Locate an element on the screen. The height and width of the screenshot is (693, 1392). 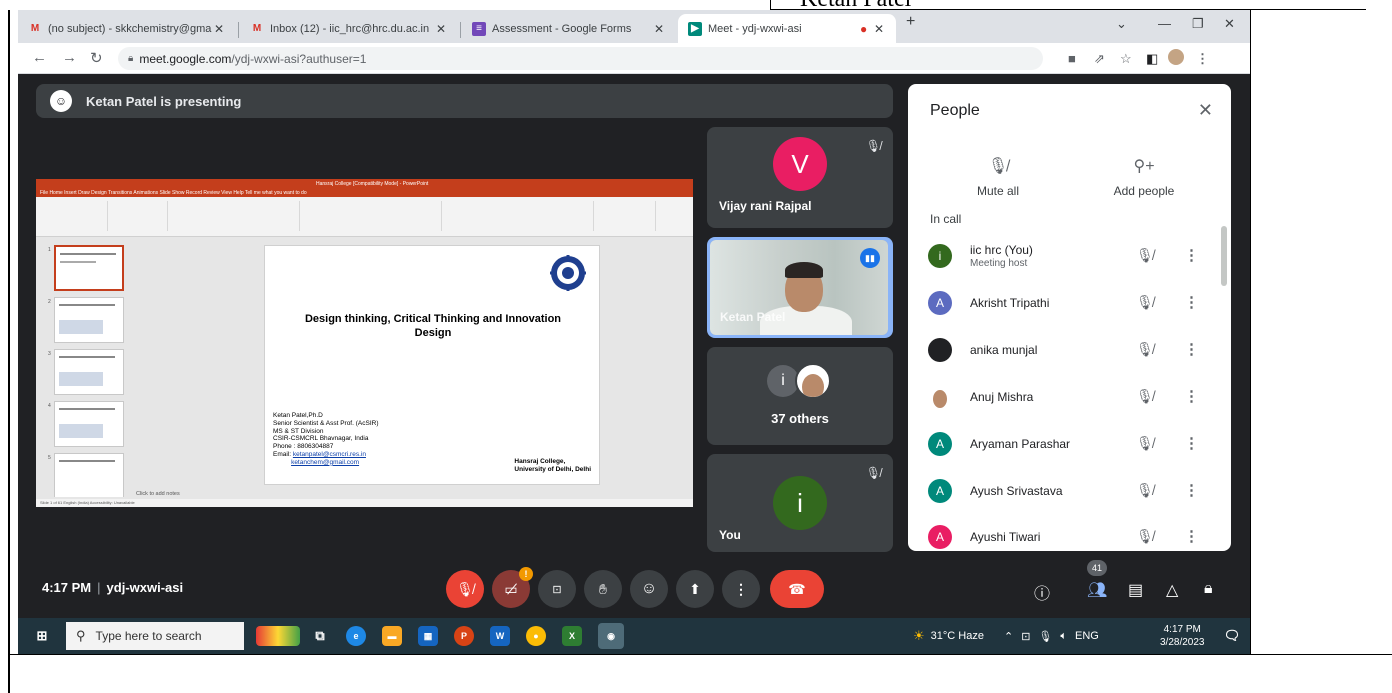
tile-others: i 37 others is located at coordinates (800, 396).